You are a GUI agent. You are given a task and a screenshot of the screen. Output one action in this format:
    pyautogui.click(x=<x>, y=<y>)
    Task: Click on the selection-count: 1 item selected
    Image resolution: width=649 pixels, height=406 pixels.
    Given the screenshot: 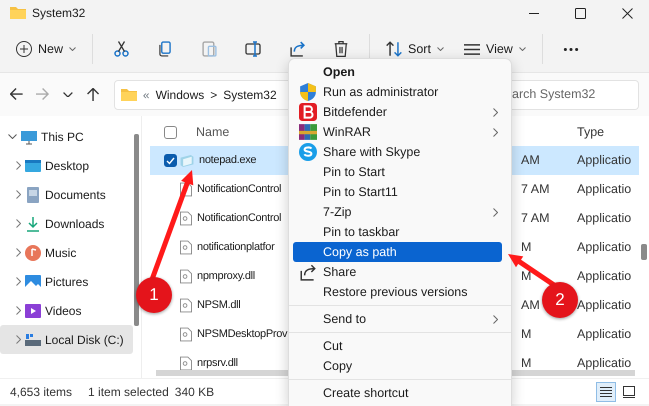 What is the action you would take?
    pyautogui.click(x=128, y=392)
    